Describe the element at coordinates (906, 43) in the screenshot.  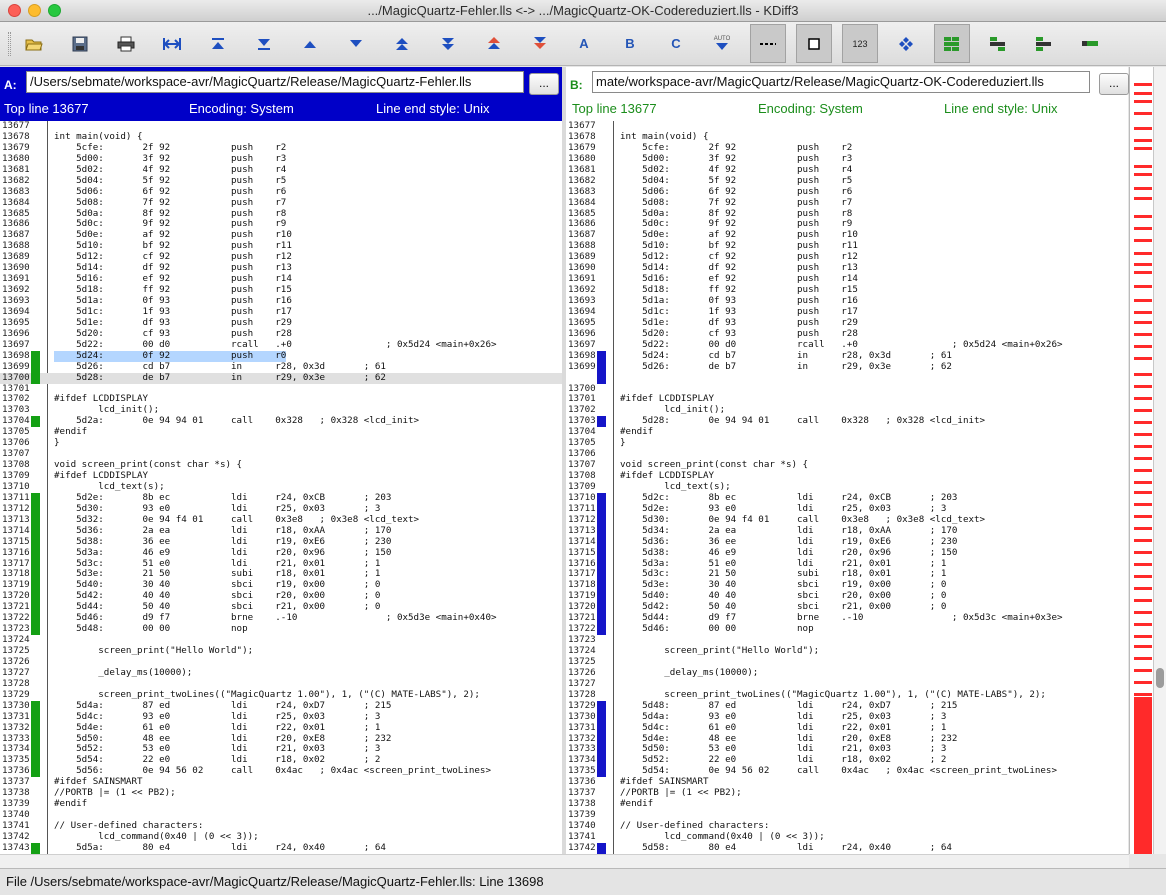
I see `show-window-a-icon` at that location.